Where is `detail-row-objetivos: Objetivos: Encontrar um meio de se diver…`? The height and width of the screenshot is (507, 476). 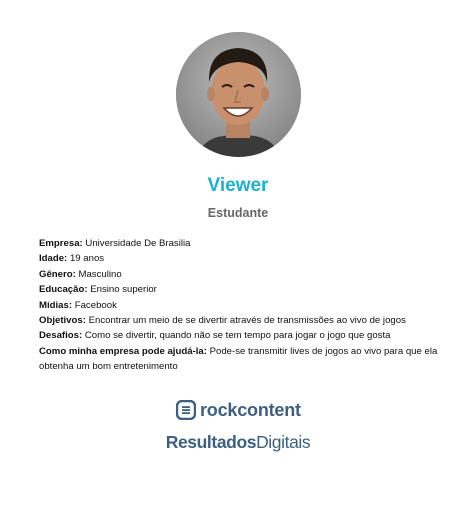 detail-row-objetivos: Objetivos: Encontrar um meio de se diver… is located at coordinates (244, 320).